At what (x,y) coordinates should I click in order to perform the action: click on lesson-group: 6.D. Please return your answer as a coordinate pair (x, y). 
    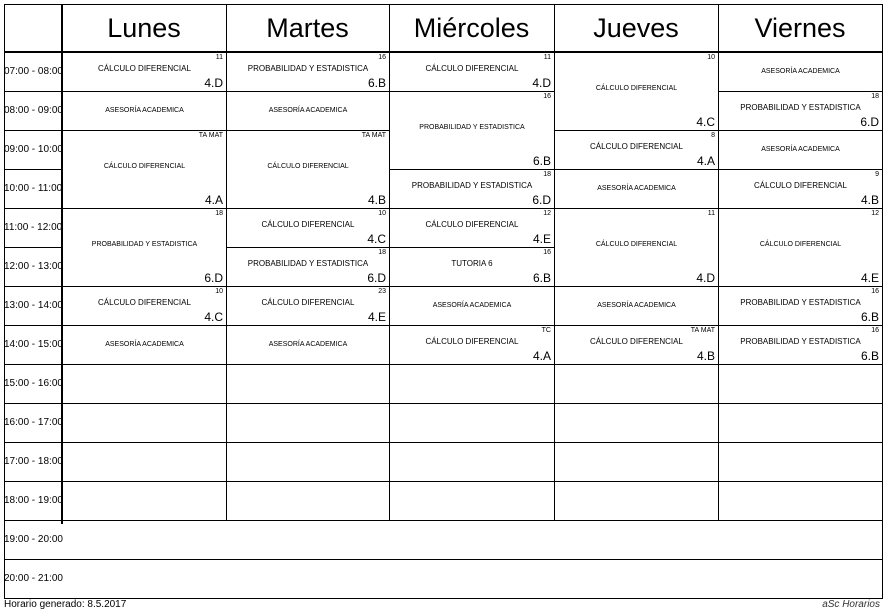
    Looking at the image, I should click on (541, 200).